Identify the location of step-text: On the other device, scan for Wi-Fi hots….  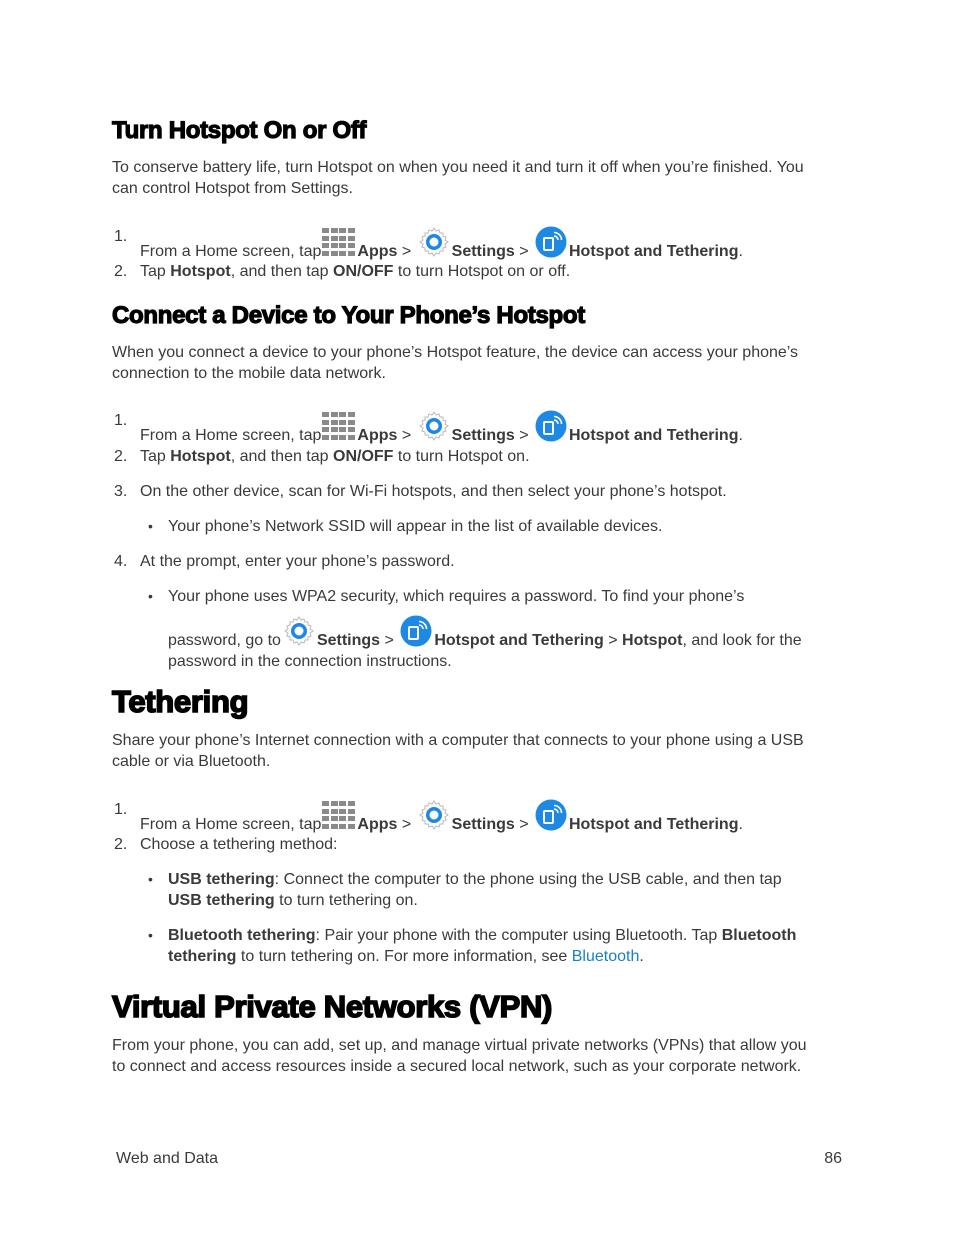
(433, 491).